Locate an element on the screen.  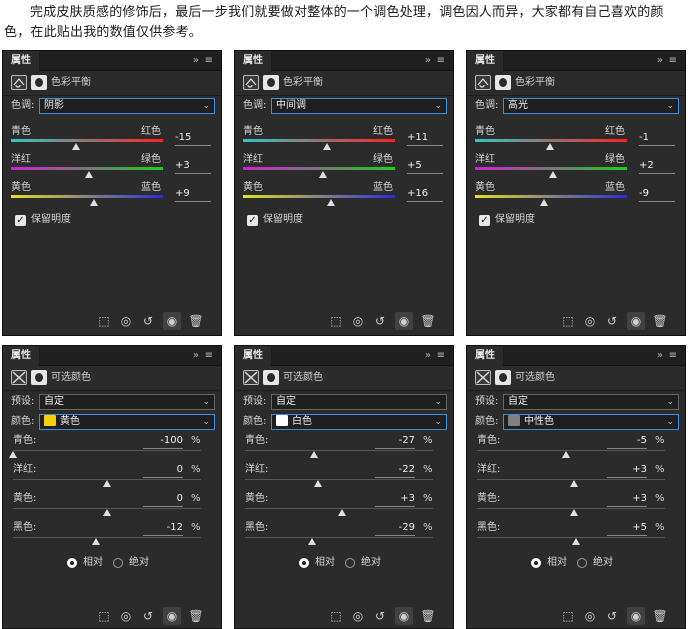
colors-select: 白色 ⌄ is located at coordinates (359, 422).